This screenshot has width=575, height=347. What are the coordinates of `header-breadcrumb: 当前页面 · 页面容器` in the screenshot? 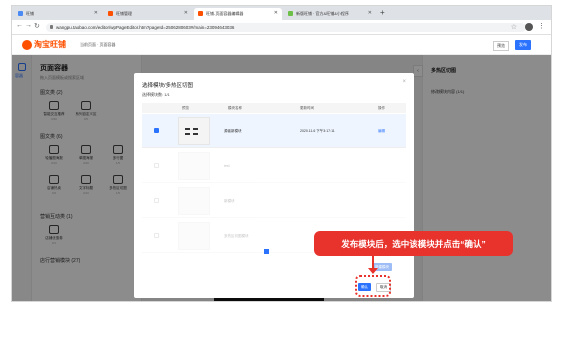 It's located at (98, 45).